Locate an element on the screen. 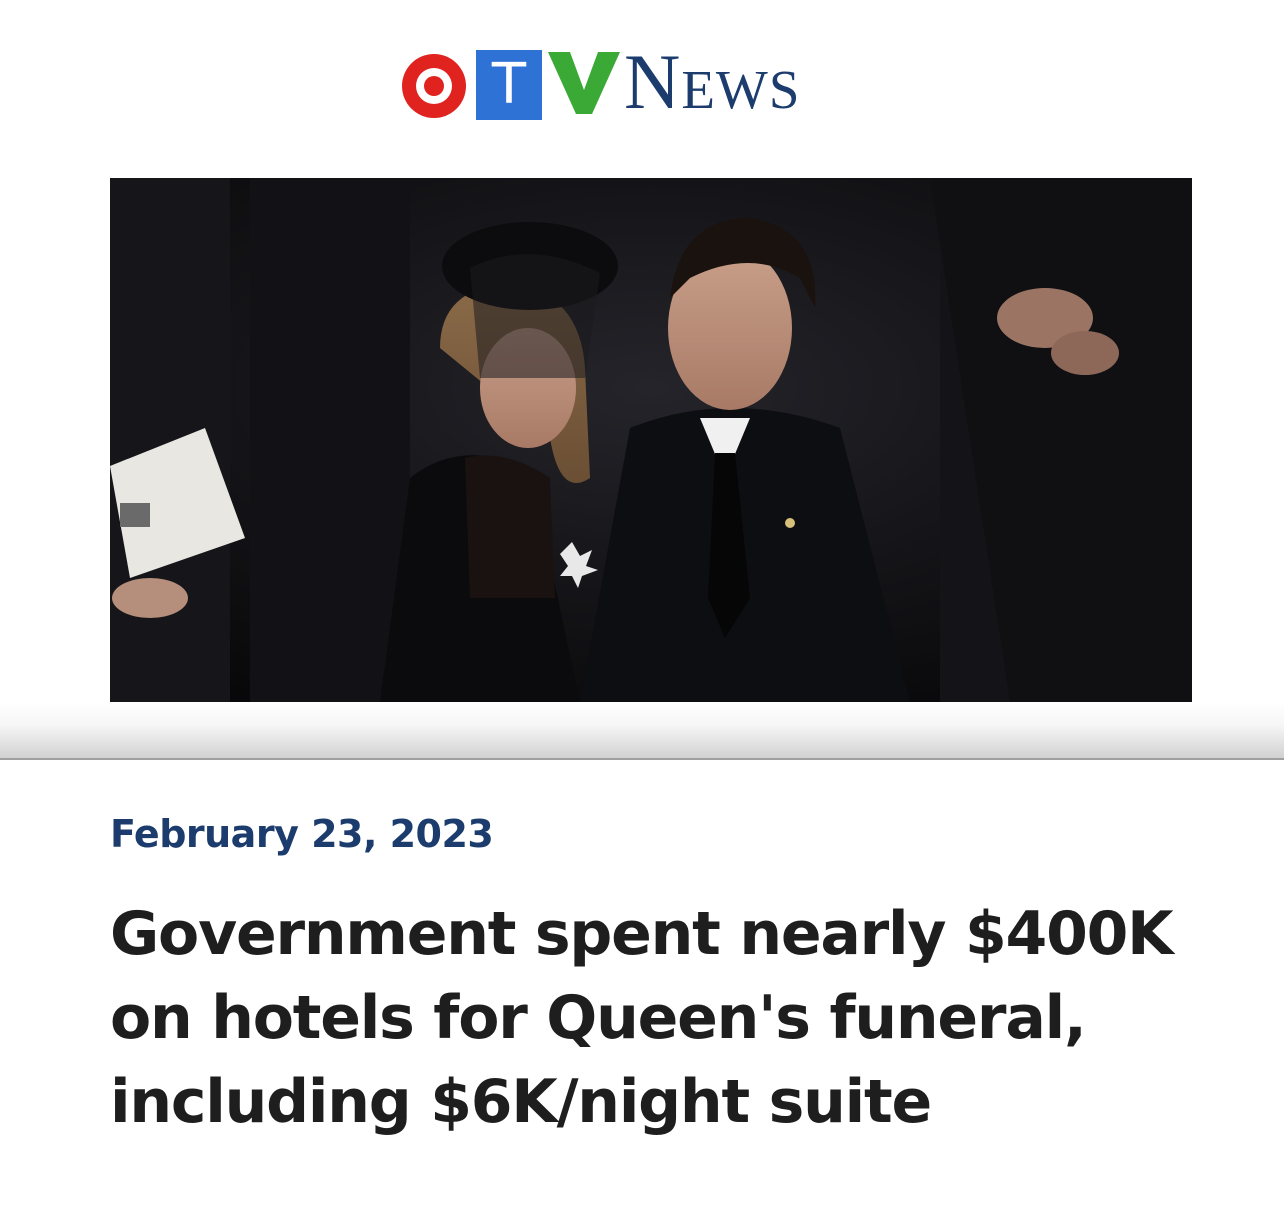 The width and height of the screenshot is (1284, 1207). site-header: C T V News is located at coordinates (642, 89).